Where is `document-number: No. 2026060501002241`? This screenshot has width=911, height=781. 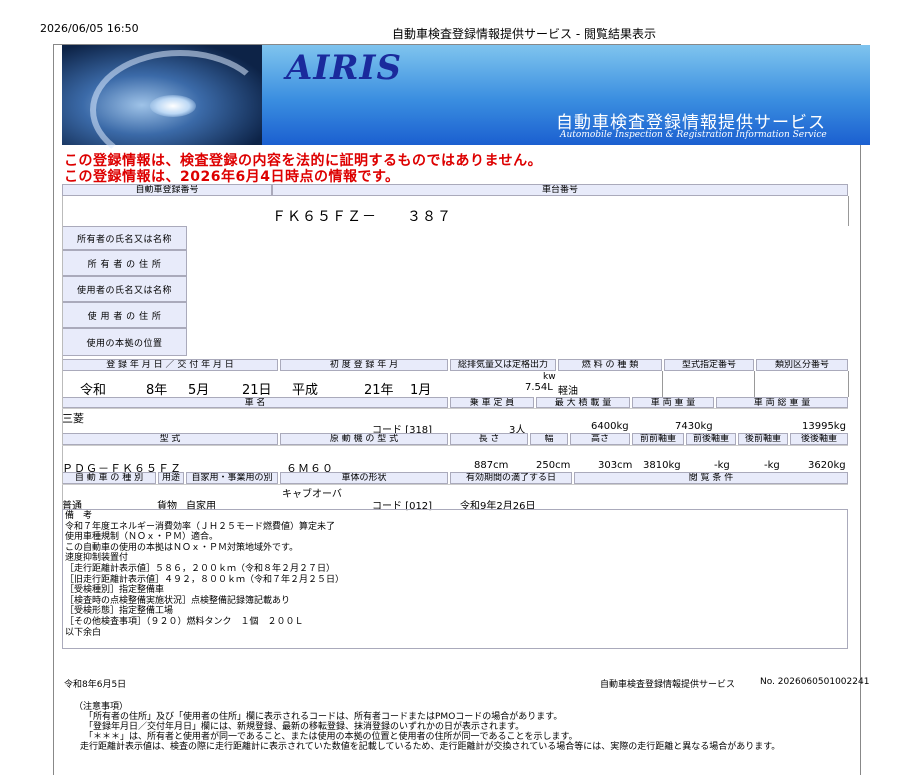
document-number: No. 2026060501002241 is located at coordinates (815, 682).